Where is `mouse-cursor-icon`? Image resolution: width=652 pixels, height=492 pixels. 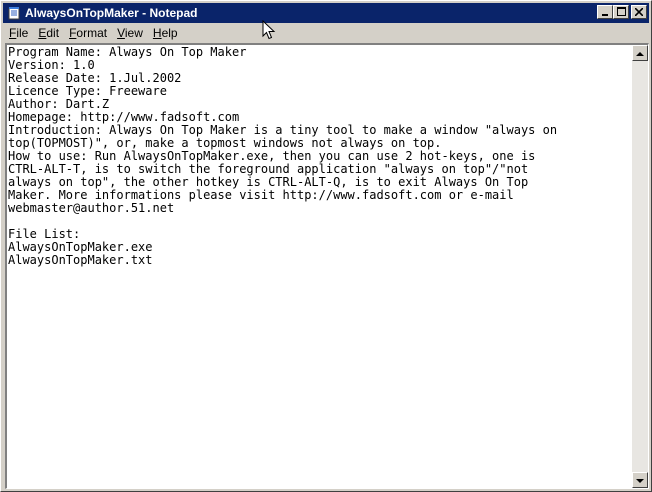
mouse-cursor-icon is located at coordinates (269, 29).